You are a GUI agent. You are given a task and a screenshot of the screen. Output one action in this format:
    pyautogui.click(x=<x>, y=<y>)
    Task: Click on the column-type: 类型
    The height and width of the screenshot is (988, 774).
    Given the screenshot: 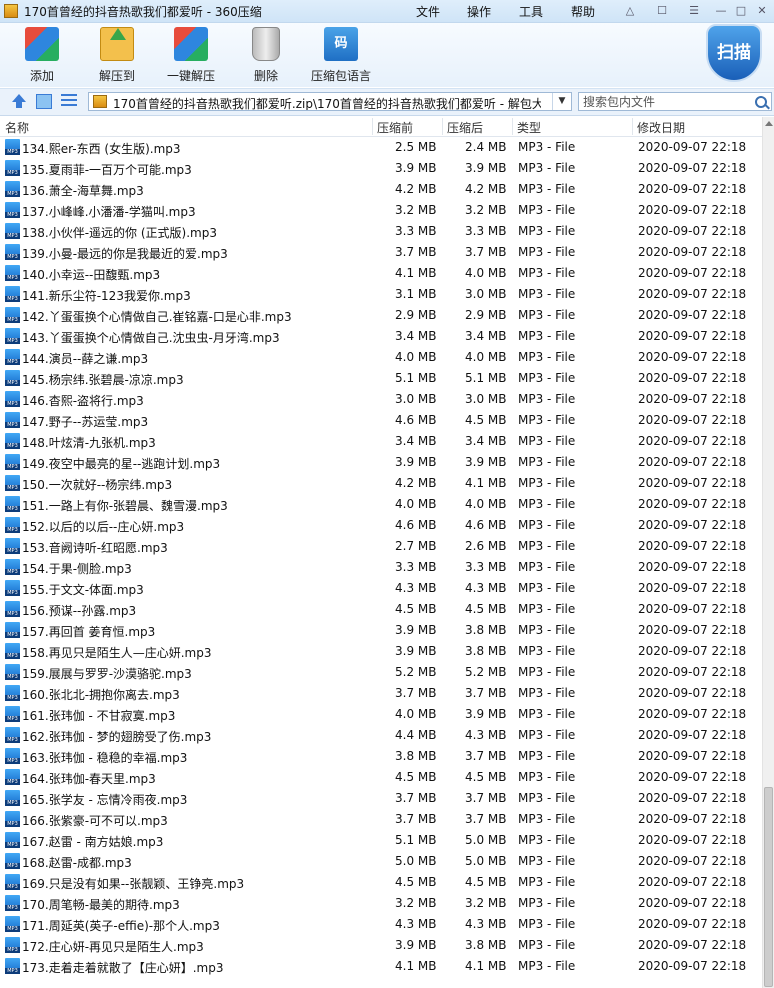 What is the action you would take?
    pyautogui.click(x=526, y=127)
    